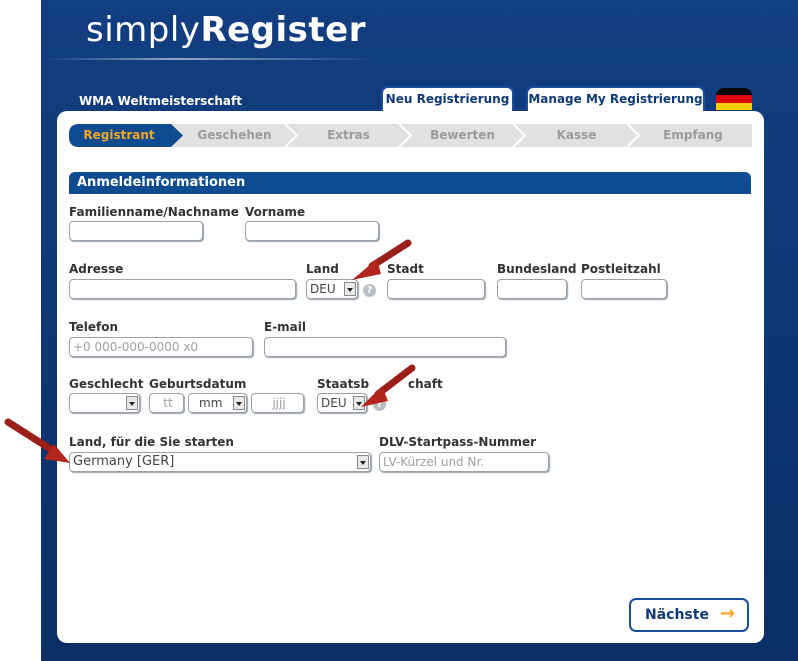 This screenshot has width=798, height=661. Describe the element at coordinates (532, 289) in the screenshot. I see `state-input` at that location.